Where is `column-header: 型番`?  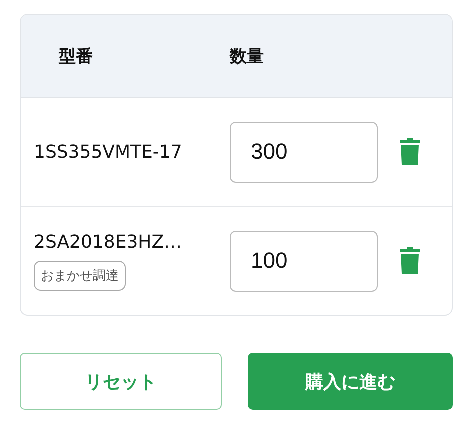 column-header: 型番 is located at coordinates (76, 57).